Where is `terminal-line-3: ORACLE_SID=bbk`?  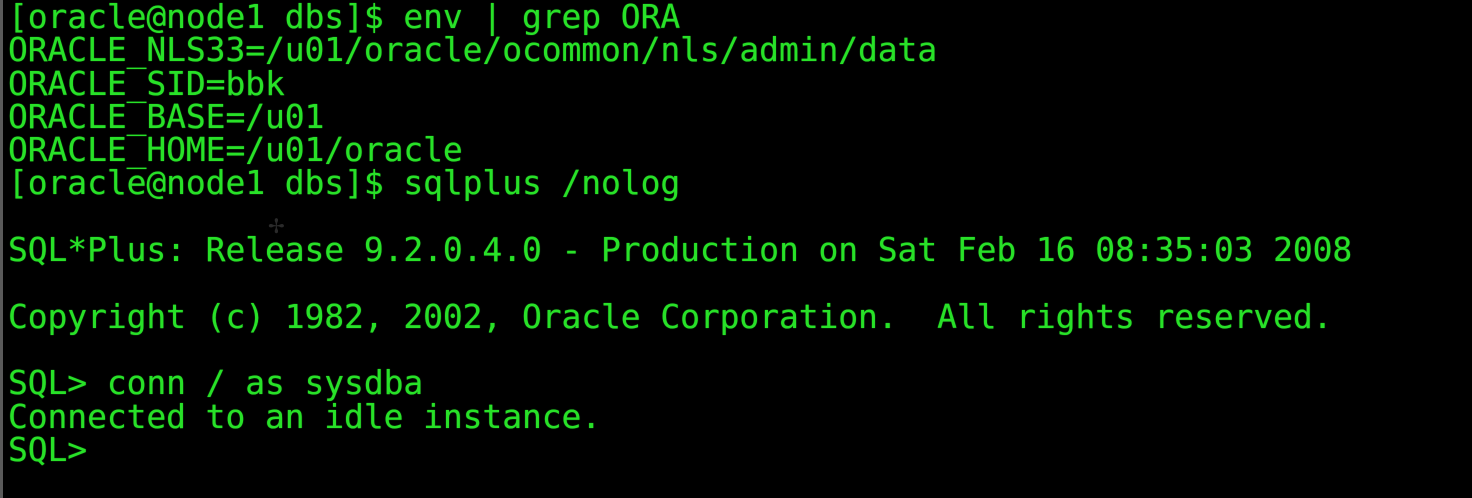 terminal-line-3: ORACLE_SID=bbk is located at coordinates (146, 83).